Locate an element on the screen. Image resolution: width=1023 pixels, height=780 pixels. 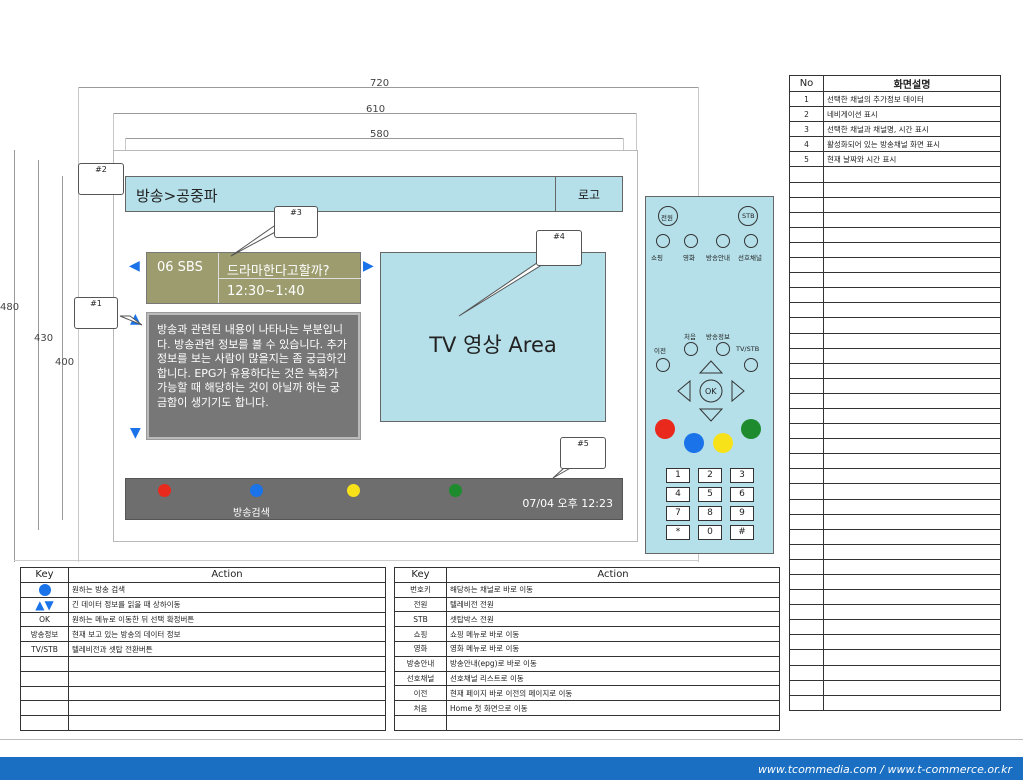
left-header-key: Key is located at coordinates (44, 575).